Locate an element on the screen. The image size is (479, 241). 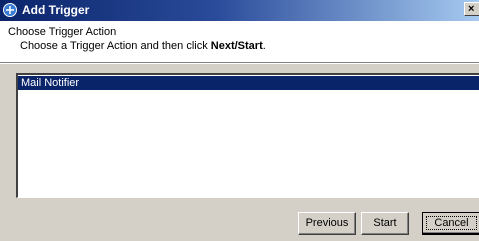
cancel-button: Cancel is located at coordinates (450, 223).